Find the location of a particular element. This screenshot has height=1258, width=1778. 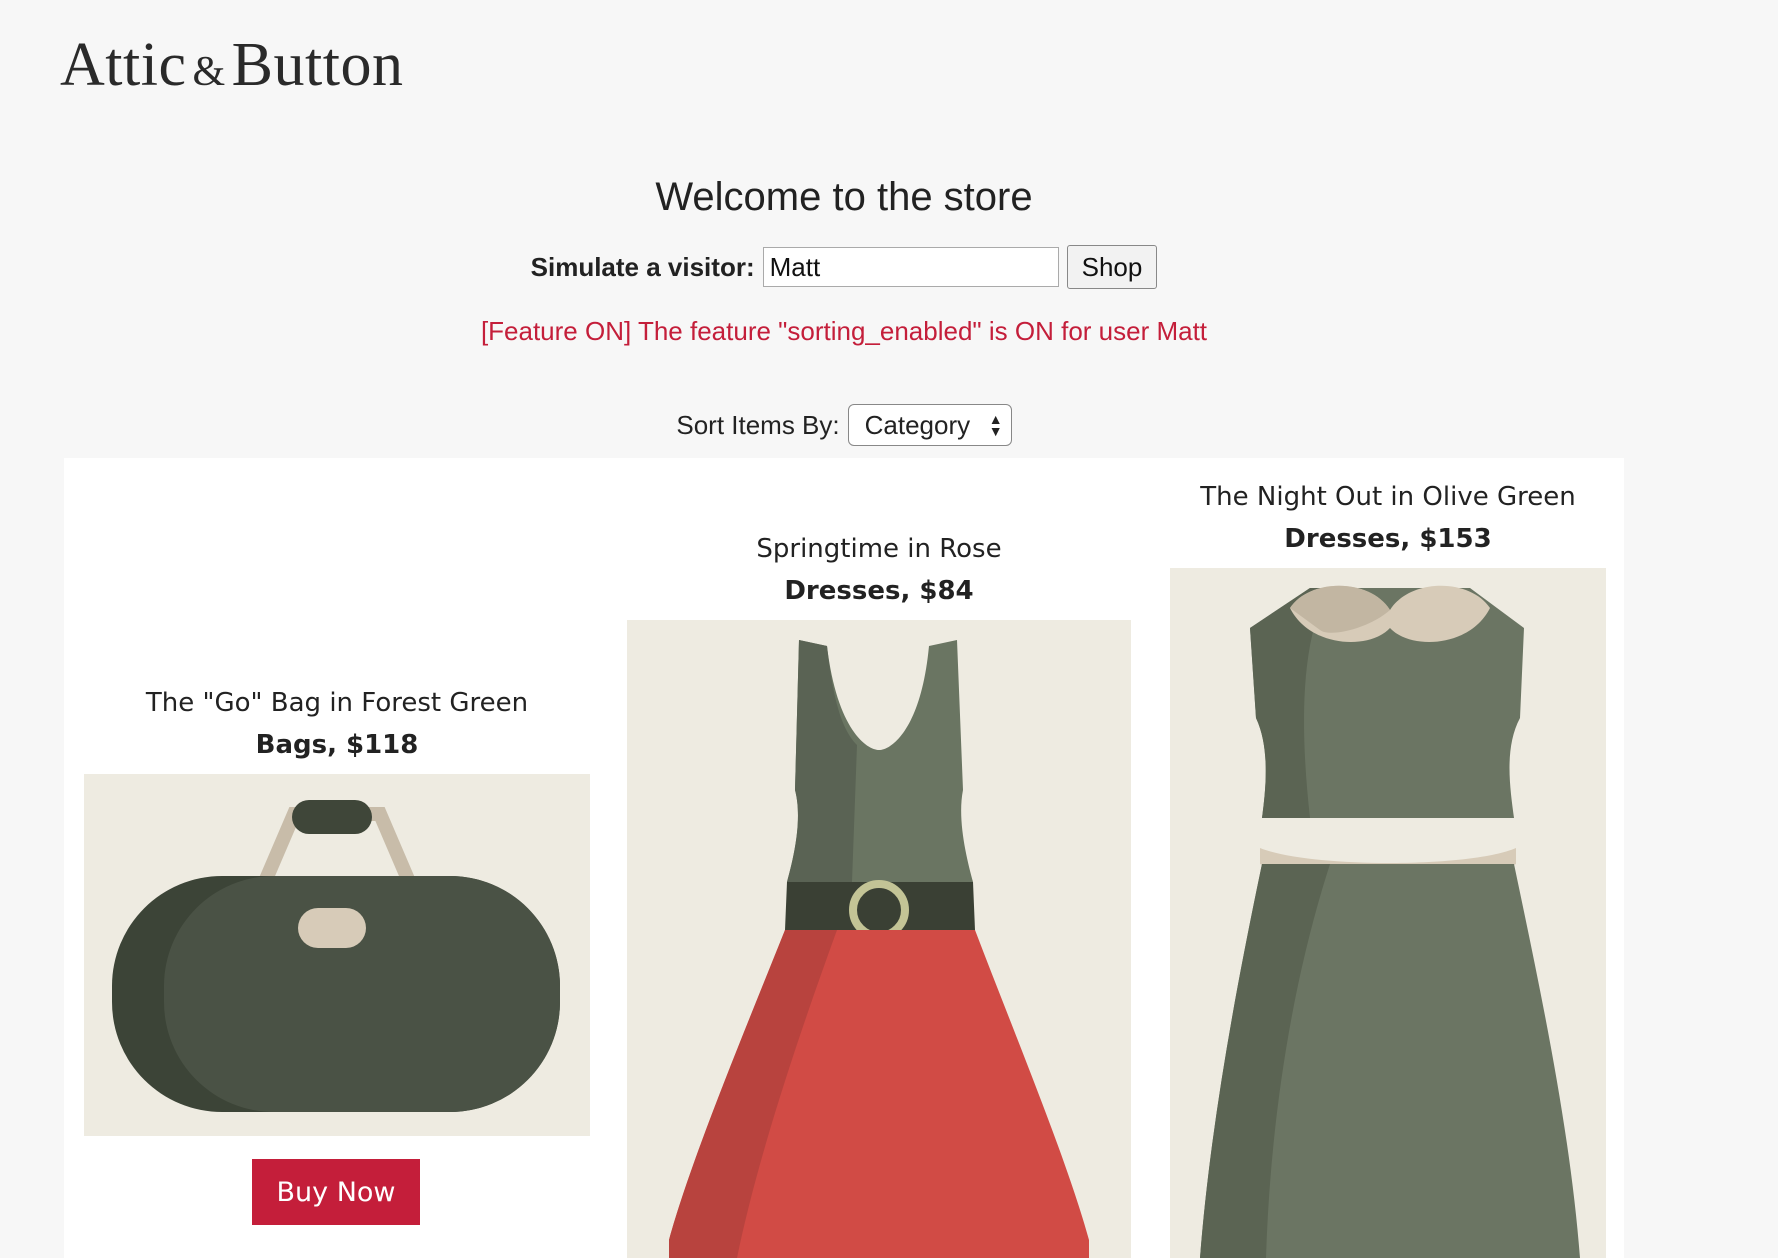

sort-select: Category ▲ ▼ is located at coordinates (929, 425).